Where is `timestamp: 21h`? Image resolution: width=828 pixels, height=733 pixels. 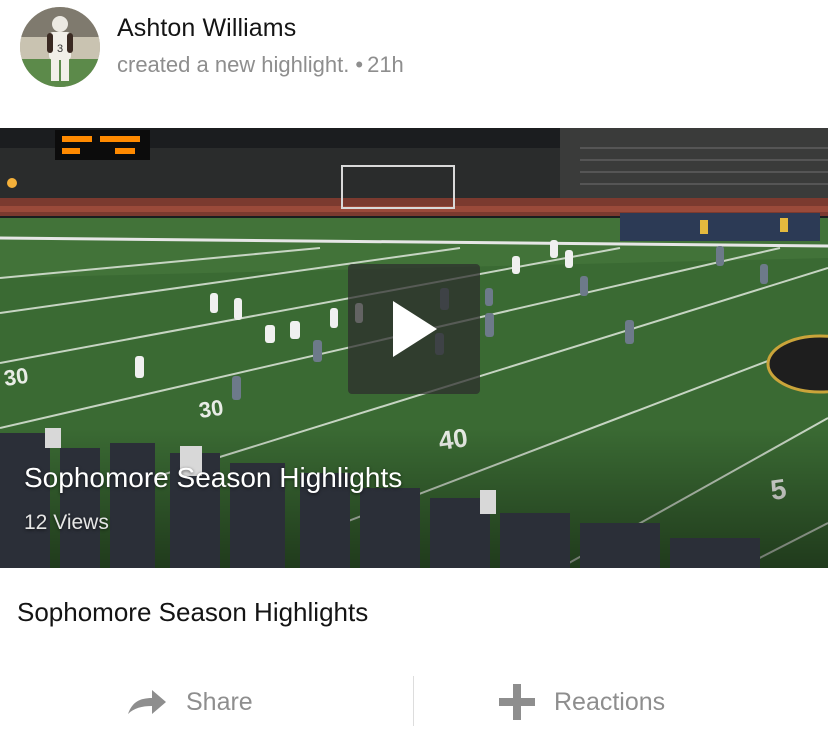 timestamp: 21h is located at coordinates (385, 64).